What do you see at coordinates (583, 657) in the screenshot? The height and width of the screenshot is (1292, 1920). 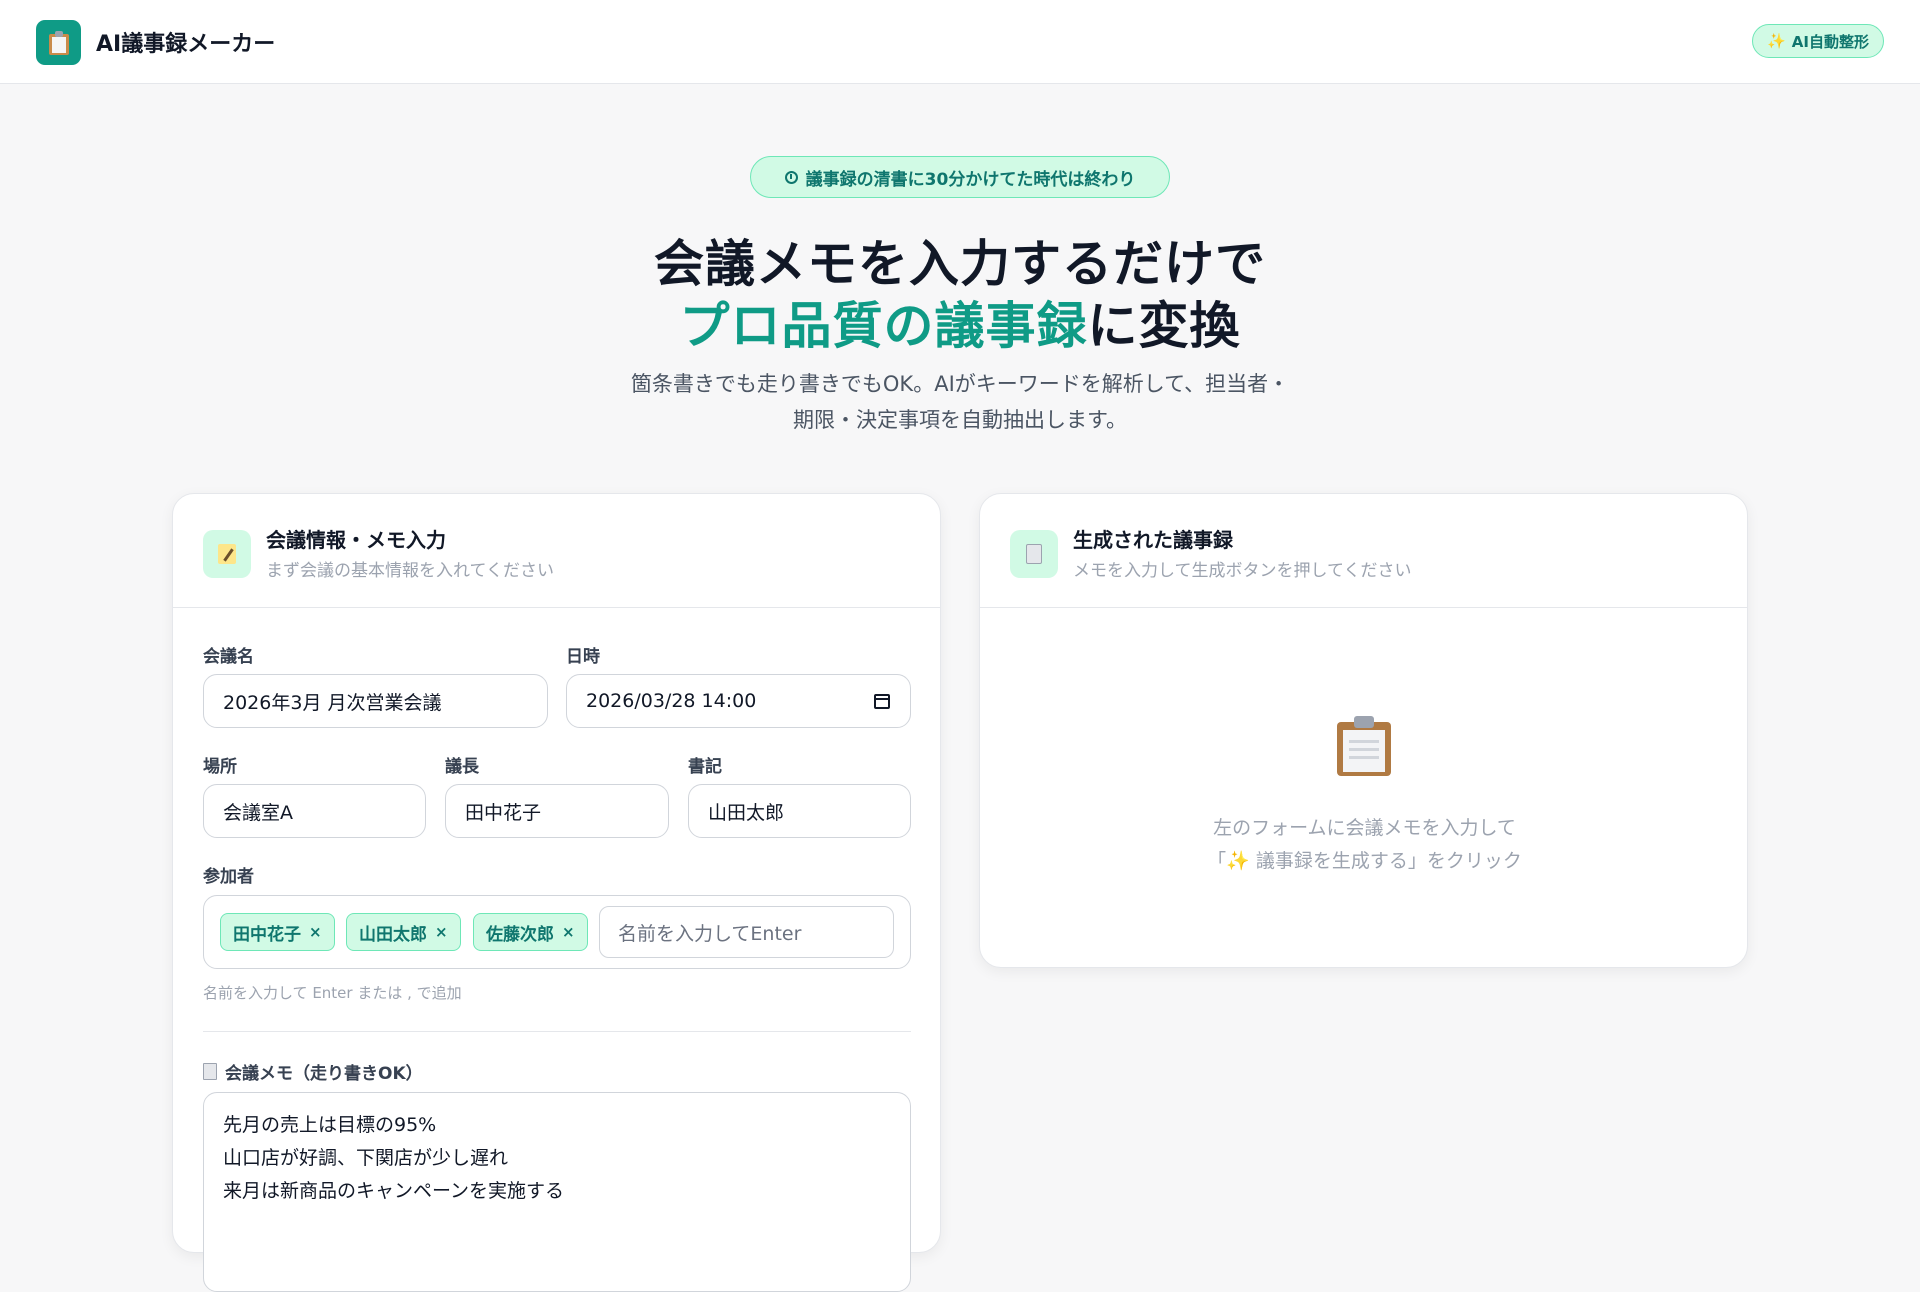 I see `datetime-label: 日時` at bounding box center [583, 657].